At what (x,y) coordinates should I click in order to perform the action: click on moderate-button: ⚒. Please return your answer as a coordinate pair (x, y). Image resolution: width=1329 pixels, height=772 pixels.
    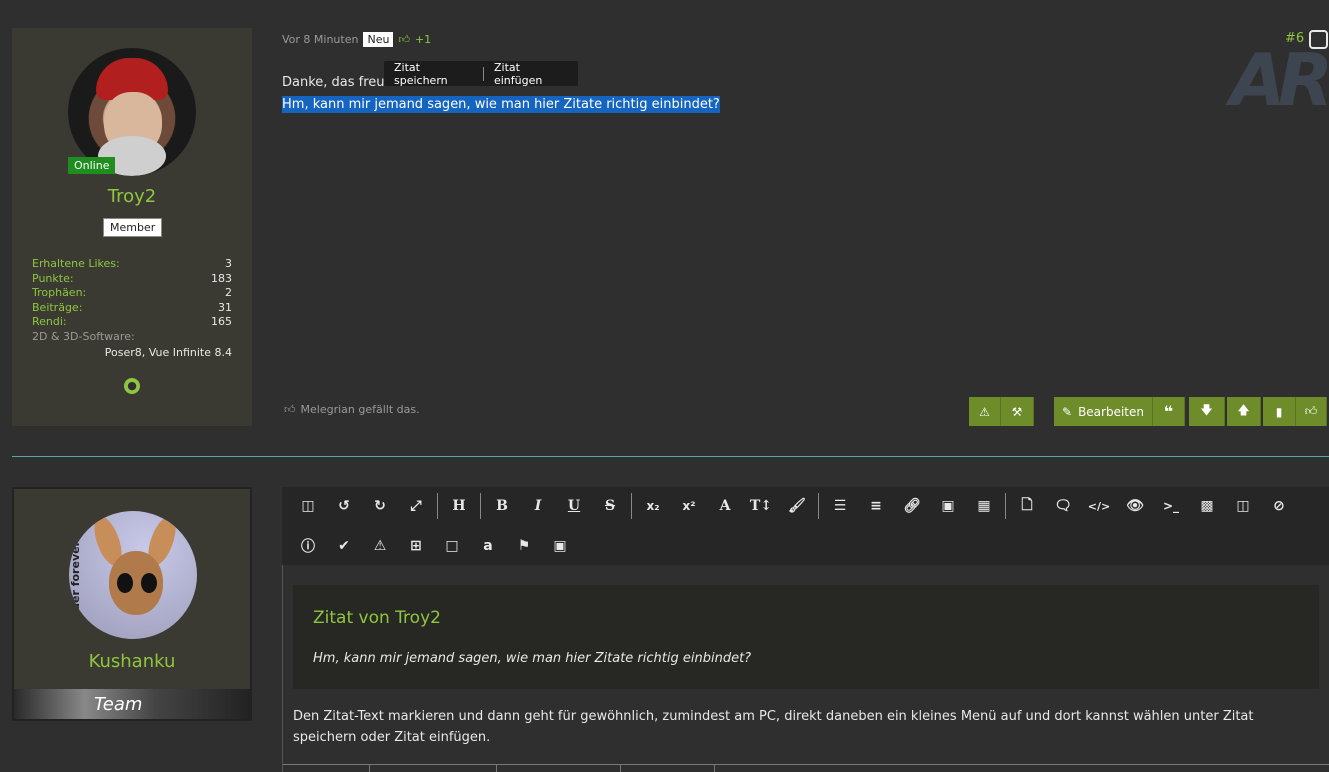
    Looking at the image, I should click on (1017, 411).